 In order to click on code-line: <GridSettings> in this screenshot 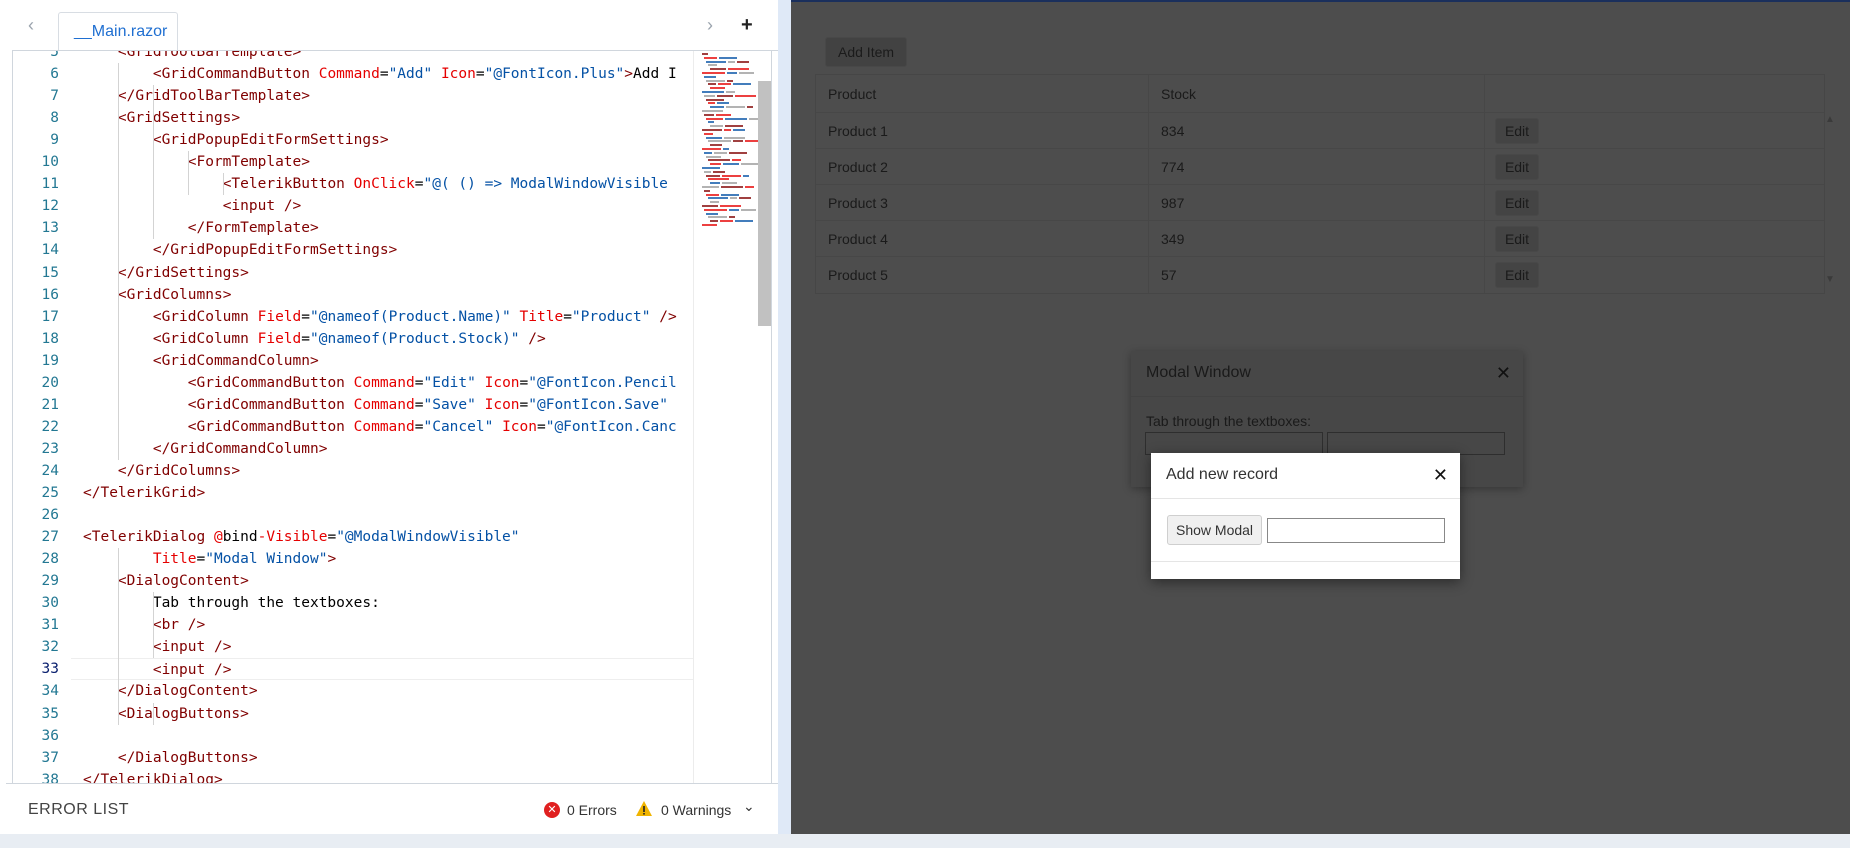, I will do `click(161, 118)`.